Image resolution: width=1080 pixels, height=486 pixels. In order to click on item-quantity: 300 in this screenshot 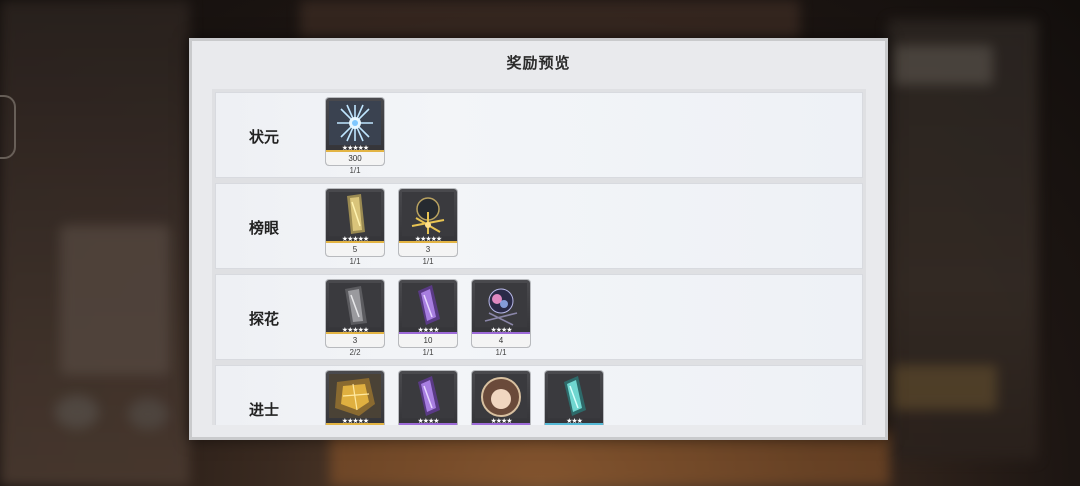, I will do `click(355, 158)`.